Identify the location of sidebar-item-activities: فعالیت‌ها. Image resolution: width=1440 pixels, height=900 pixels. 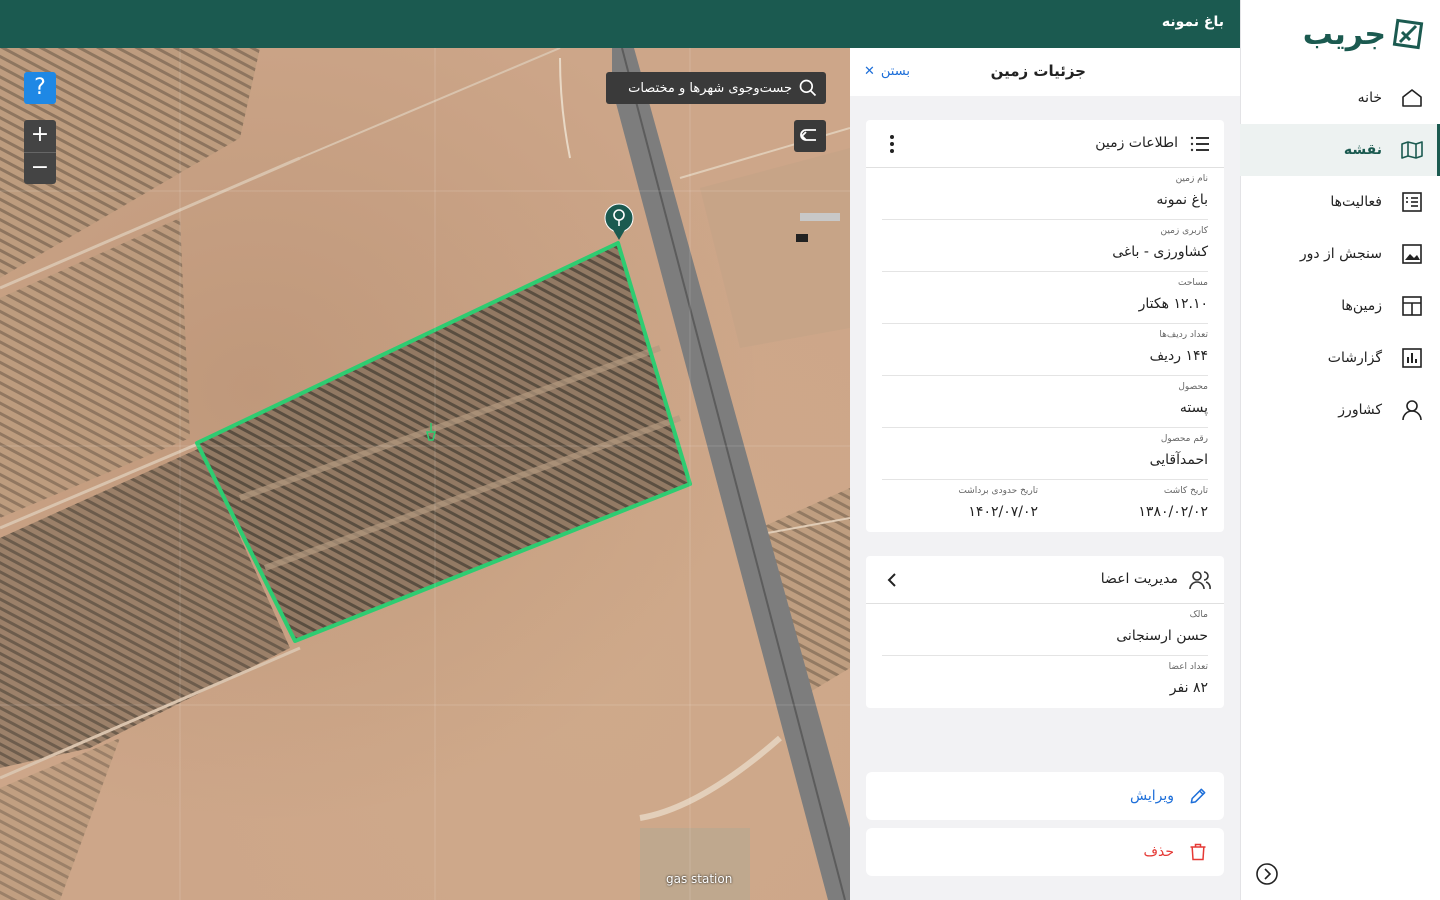
(1340, 202).